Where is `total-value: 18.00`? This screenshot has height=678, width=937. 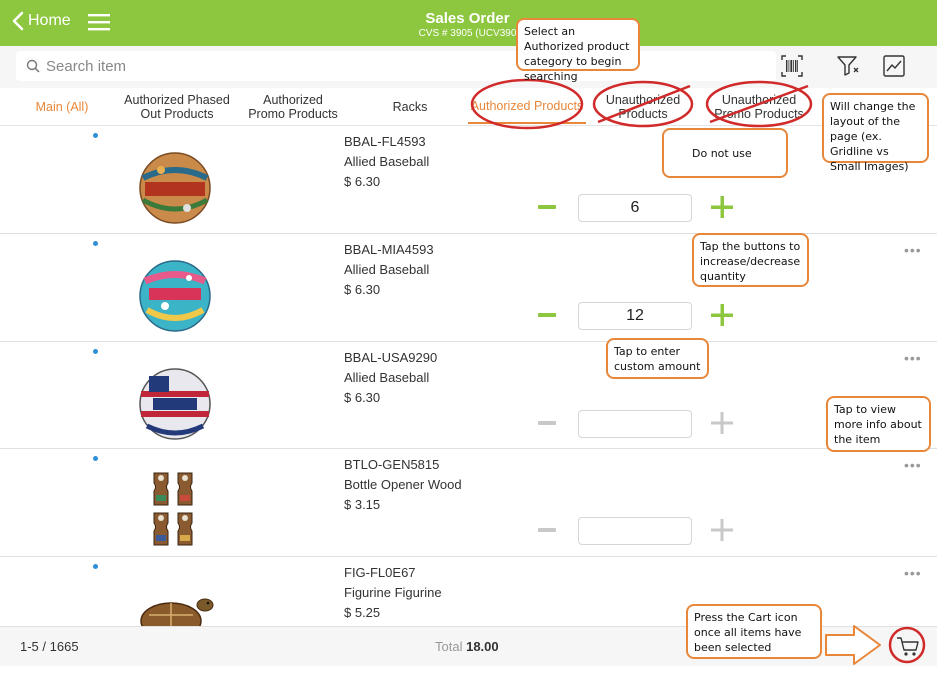 total-value: 18.00 is located at coordinates (482, 646).